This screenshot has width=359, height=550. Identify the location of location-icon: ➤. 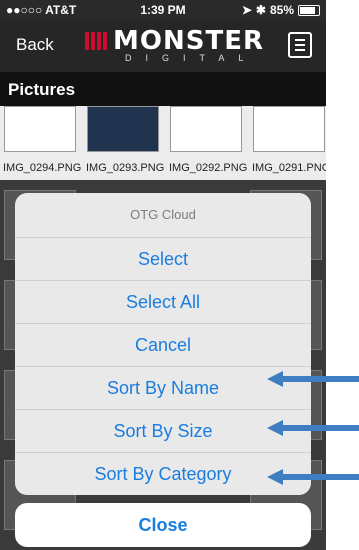
(246, 10).